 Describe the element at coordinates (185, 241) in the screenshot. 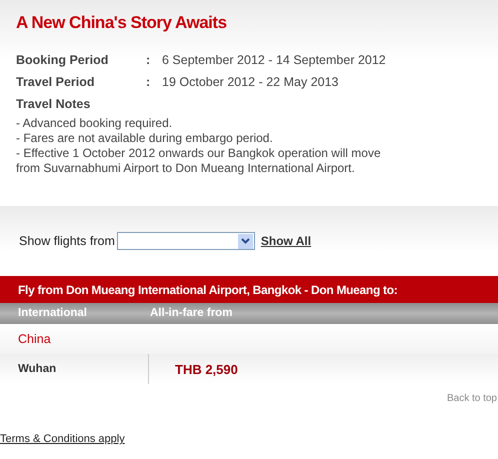

I see `origin-select` at that location.